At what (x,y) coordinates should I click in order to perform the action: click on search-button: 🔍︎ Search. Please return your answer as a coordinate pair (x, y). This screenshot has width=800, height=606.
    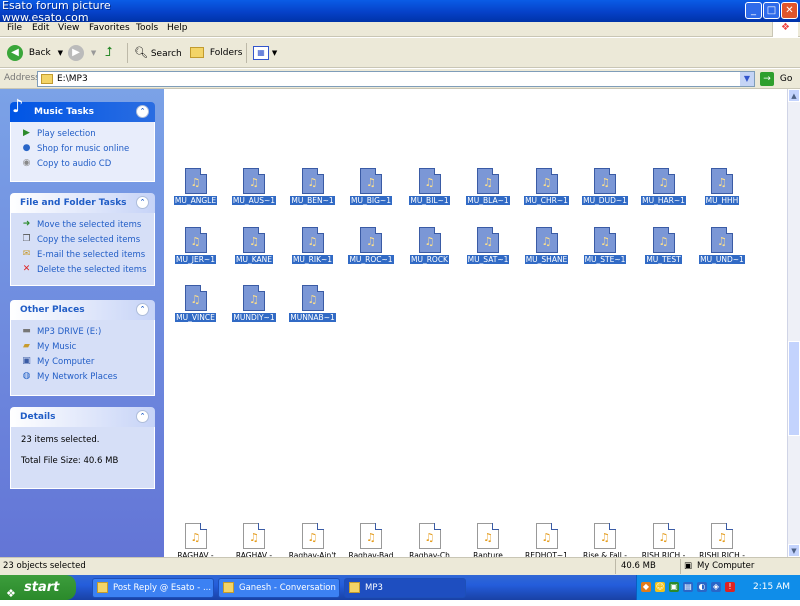
    Looking at the image, I should click on (158, 53).